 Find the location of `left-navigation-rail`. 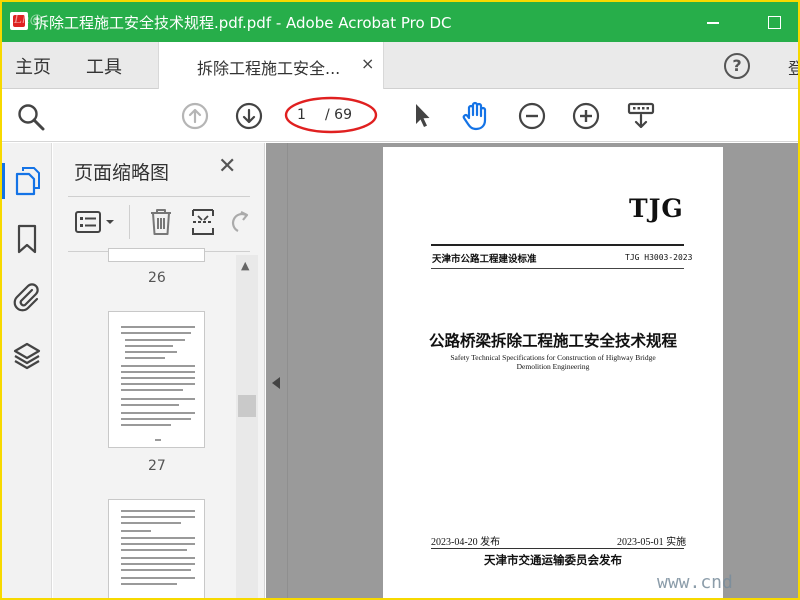

left-navigation-rail is located at coordinates (27, 370).